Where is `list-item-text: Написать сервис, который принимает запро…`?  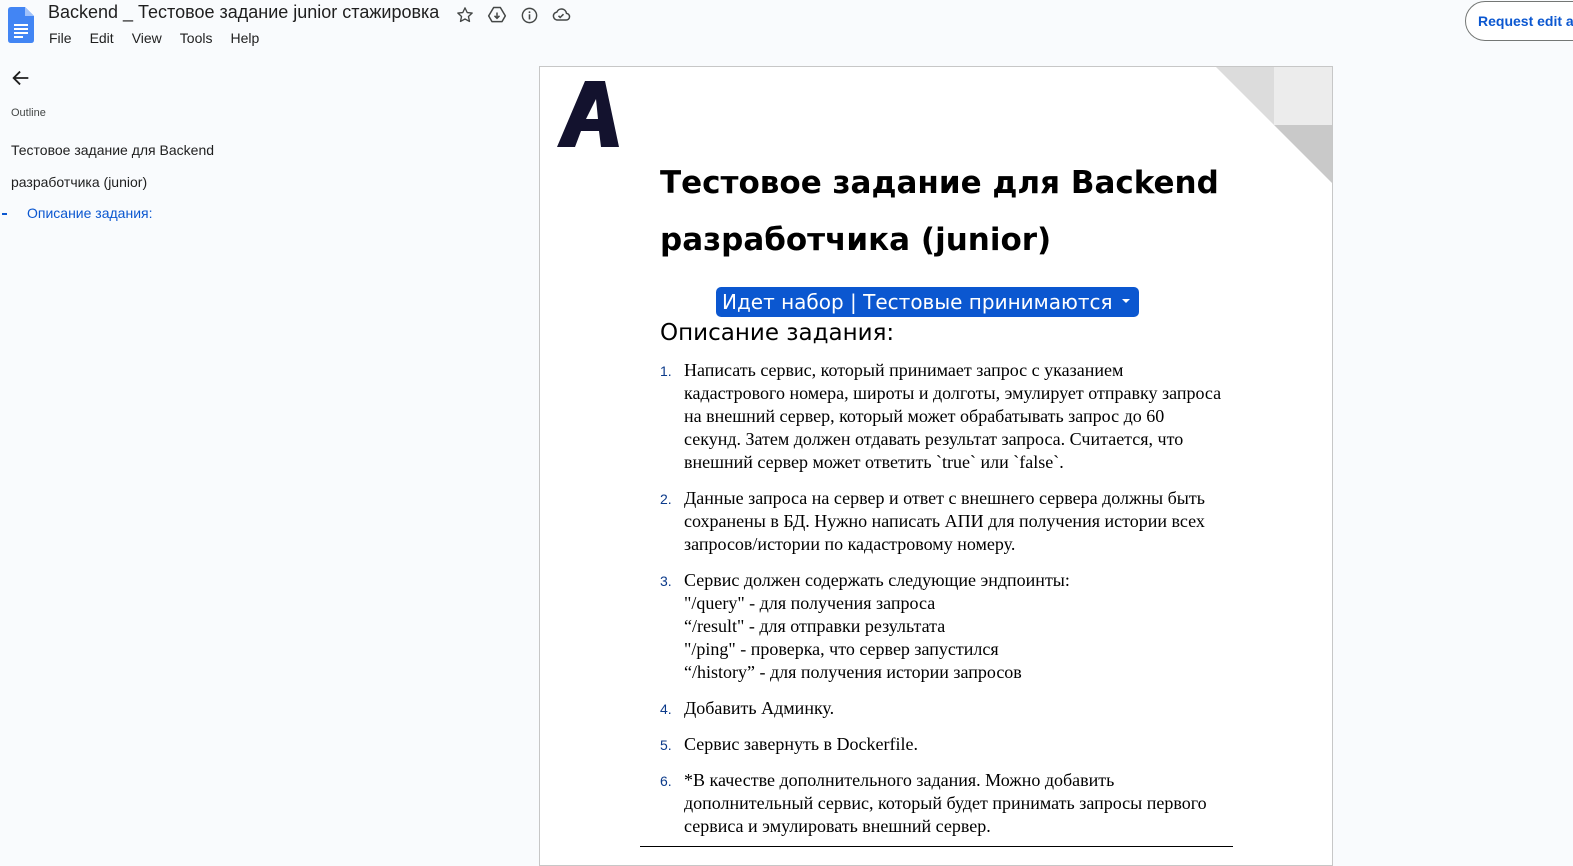
list-item-text: Написать сервис, который принимает запро… is located at coordinates (904, 370).